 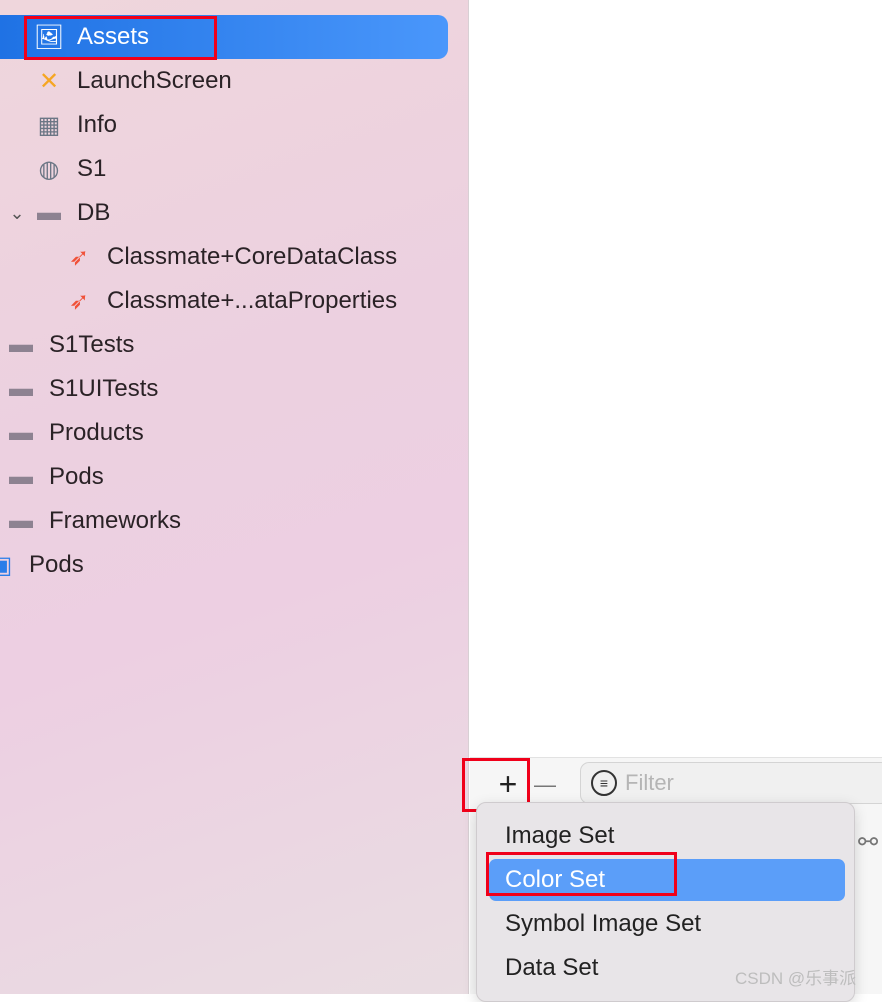 I want to click on sidebar-item-label: Products, so click(x=96, y=432).